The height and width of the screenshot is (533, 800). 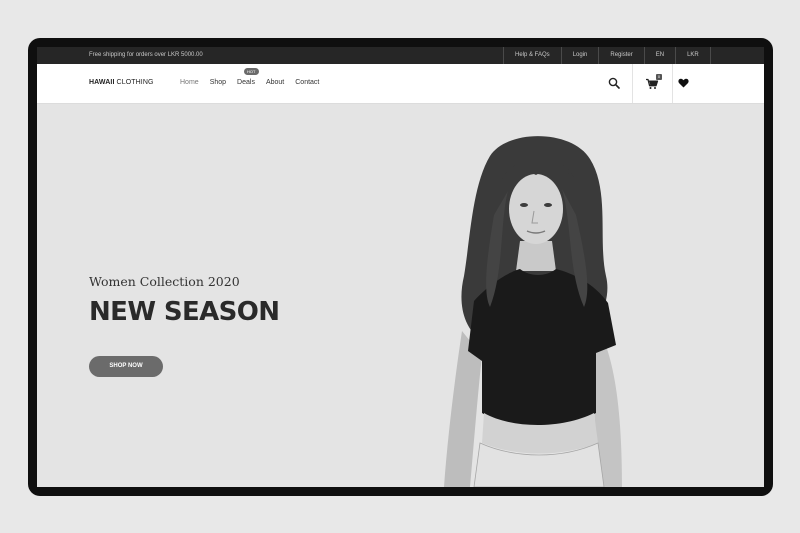 What do you see at coordinates (189, 82) in the screenshot?
I see `nav-home: Home` at bounding box center [189, 82].